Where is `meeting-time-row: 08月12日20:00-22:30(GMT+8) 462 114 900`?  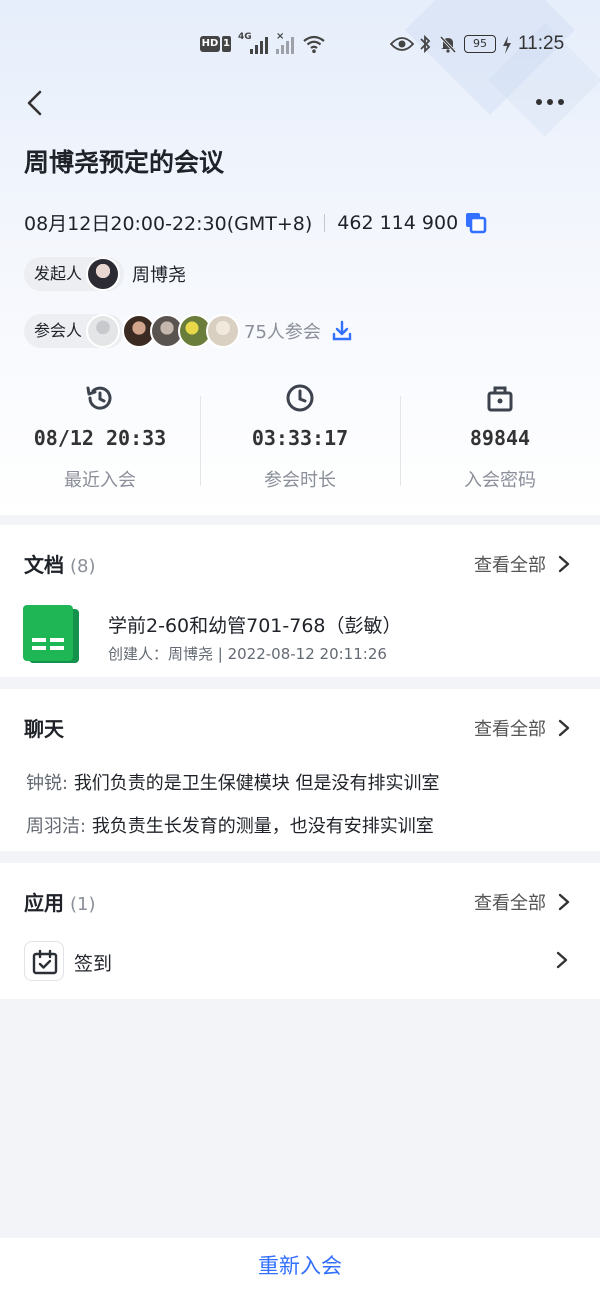
meeting-time-row: 08月12日20:00-22:30(GMT+8) 462 114 900 is located at coordinates (256, 222).